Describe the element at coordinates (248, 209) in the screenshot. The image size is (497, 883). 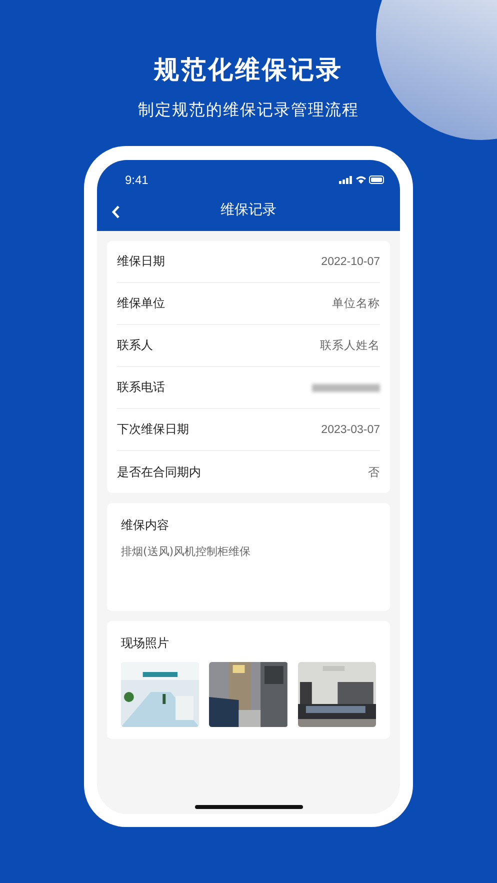
I see `screen-title: 维保记录` at that location.